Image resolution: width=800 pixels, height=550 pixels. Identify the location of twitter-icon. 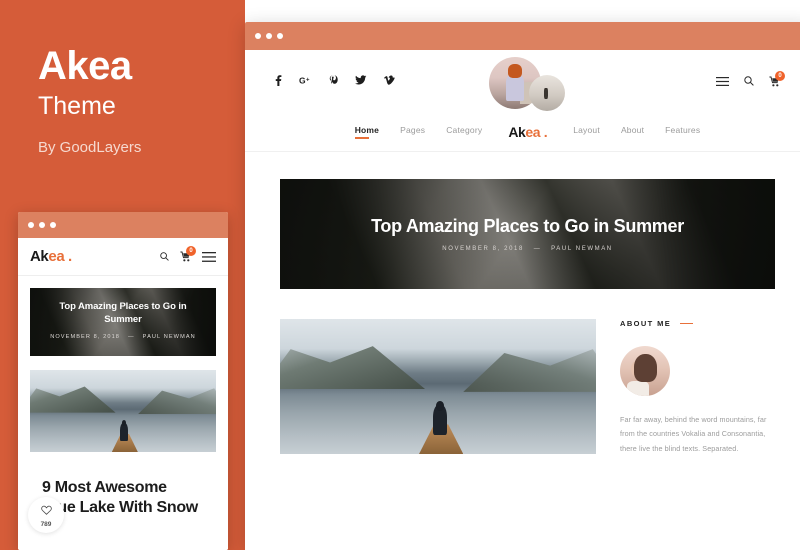
(361, 81).